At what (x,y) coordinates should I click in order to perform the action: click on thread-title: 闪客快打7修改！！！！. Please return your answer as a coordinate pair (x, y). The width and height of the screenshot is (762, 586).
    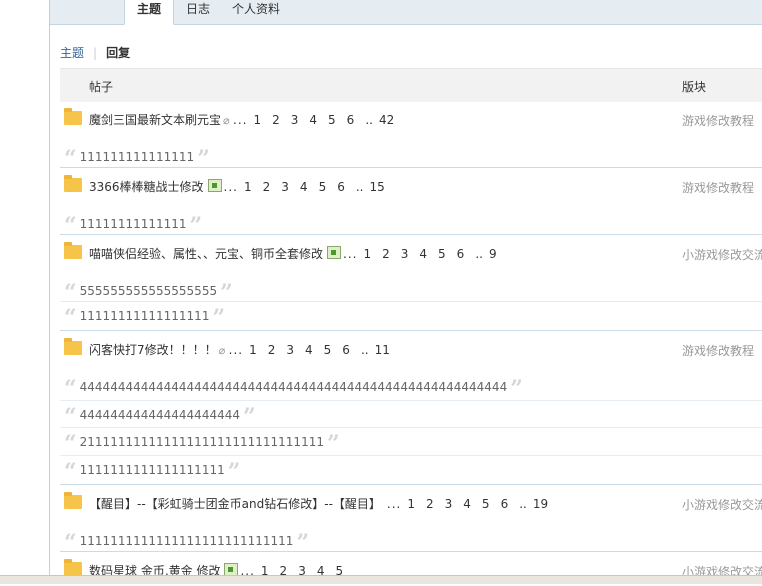
    Looking at the image, I should click on (153, 350).